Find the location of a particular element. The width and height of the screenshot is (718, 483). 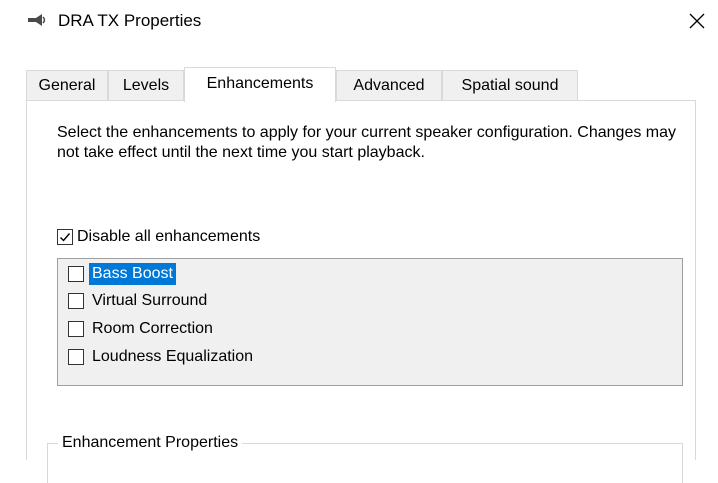

list-item-label: Loudness Equalization is located at coordinates (173, 356).